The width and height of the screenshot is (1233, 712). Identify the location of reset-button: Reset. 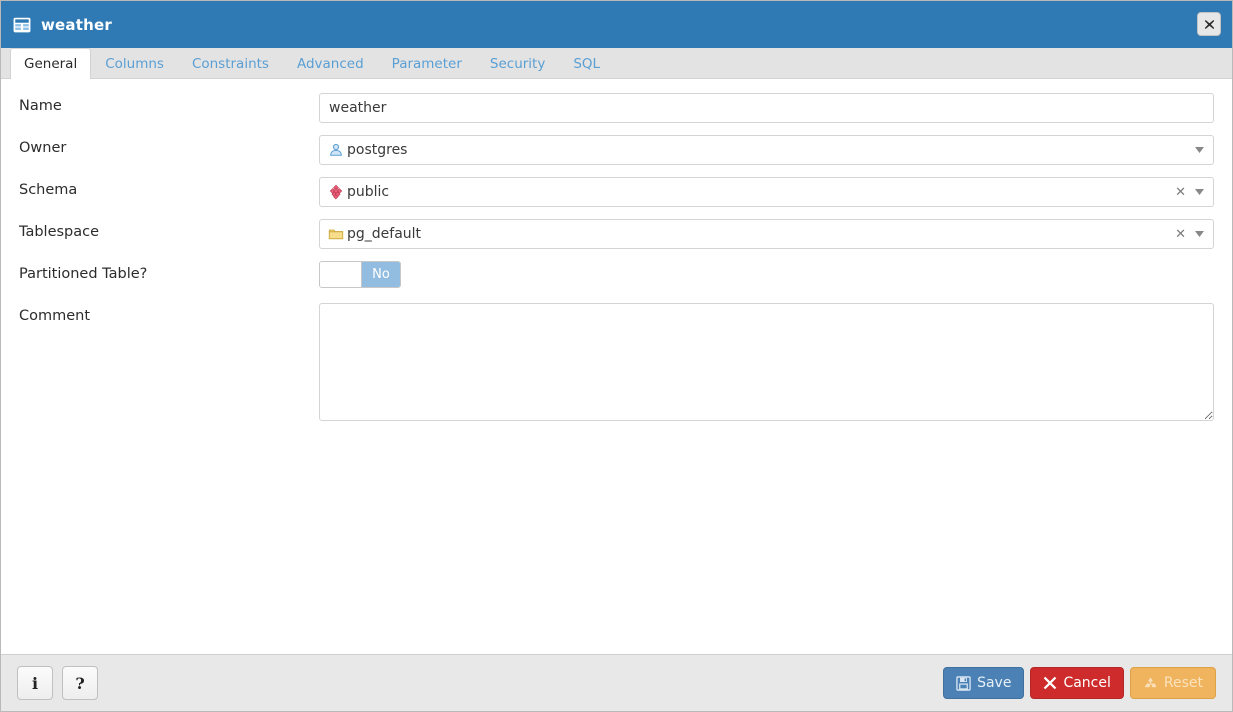
(1172, 683).